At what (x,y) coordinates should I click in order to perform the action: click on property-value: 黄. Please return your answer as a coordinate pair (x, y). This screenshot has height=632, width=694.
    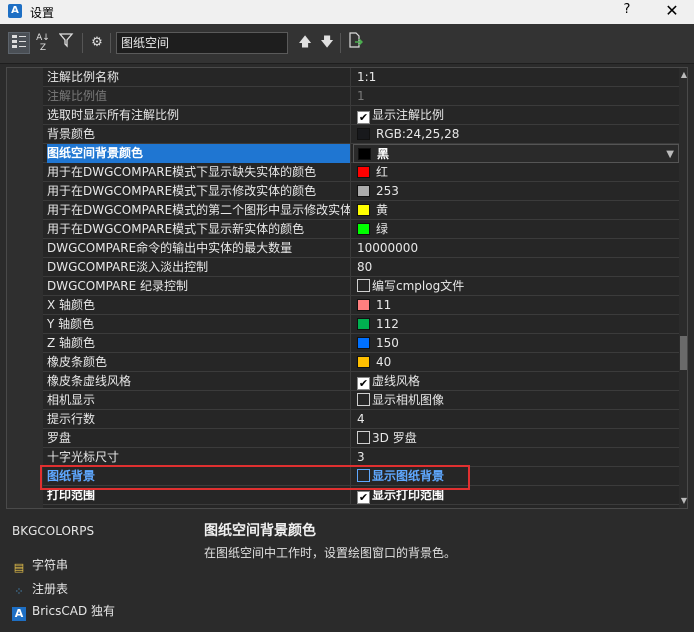
    Looking at the image, I should click on (516, 210).